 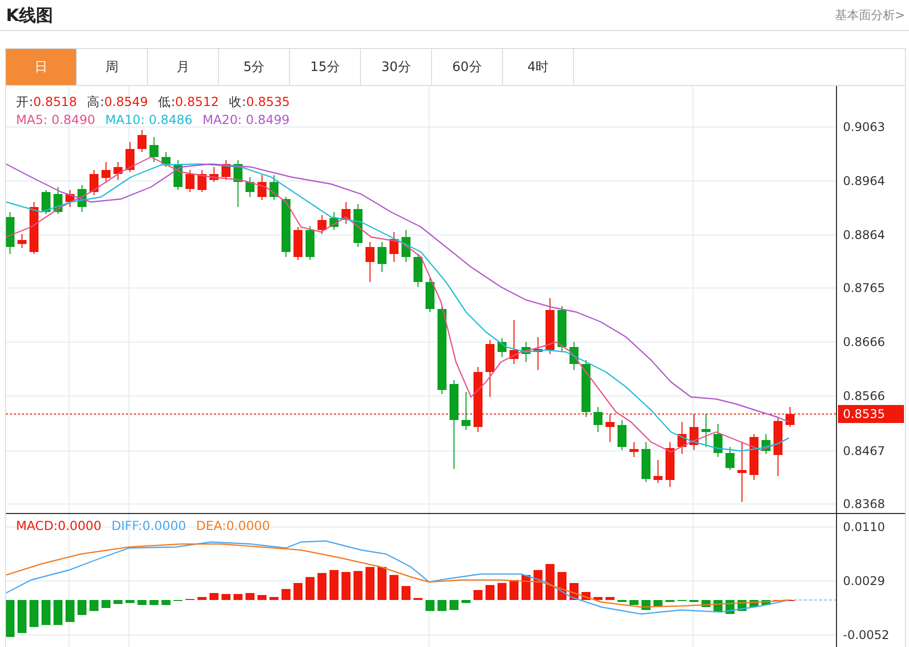 I want to click on macd-reading: MACD:0.0000, so click(x=59, y=525).